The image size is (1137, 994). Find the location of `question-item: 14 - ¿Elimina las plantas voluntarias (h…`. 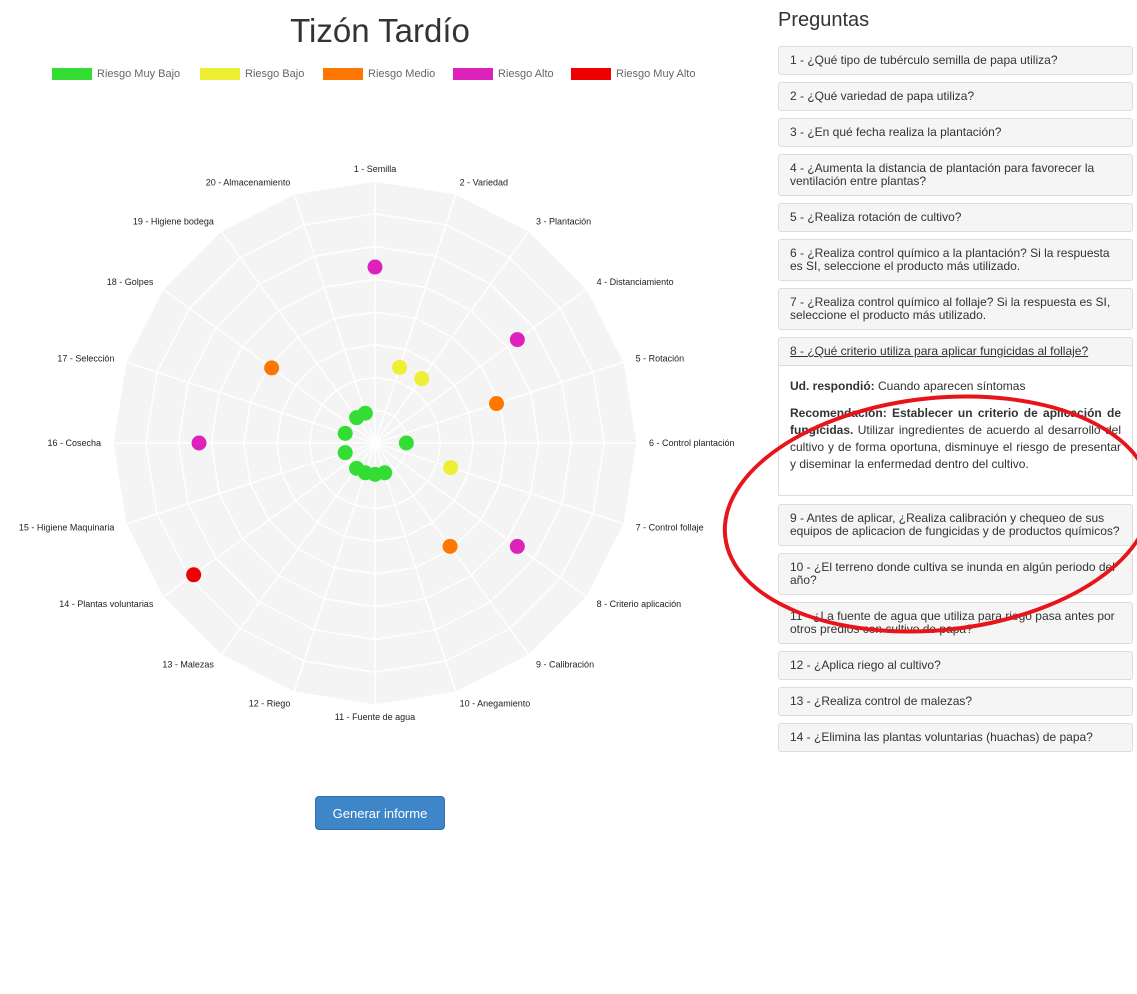

question-item: 14 - ¿Elimina las plantas voluntarias (h… is located at coordinates (955, 737).